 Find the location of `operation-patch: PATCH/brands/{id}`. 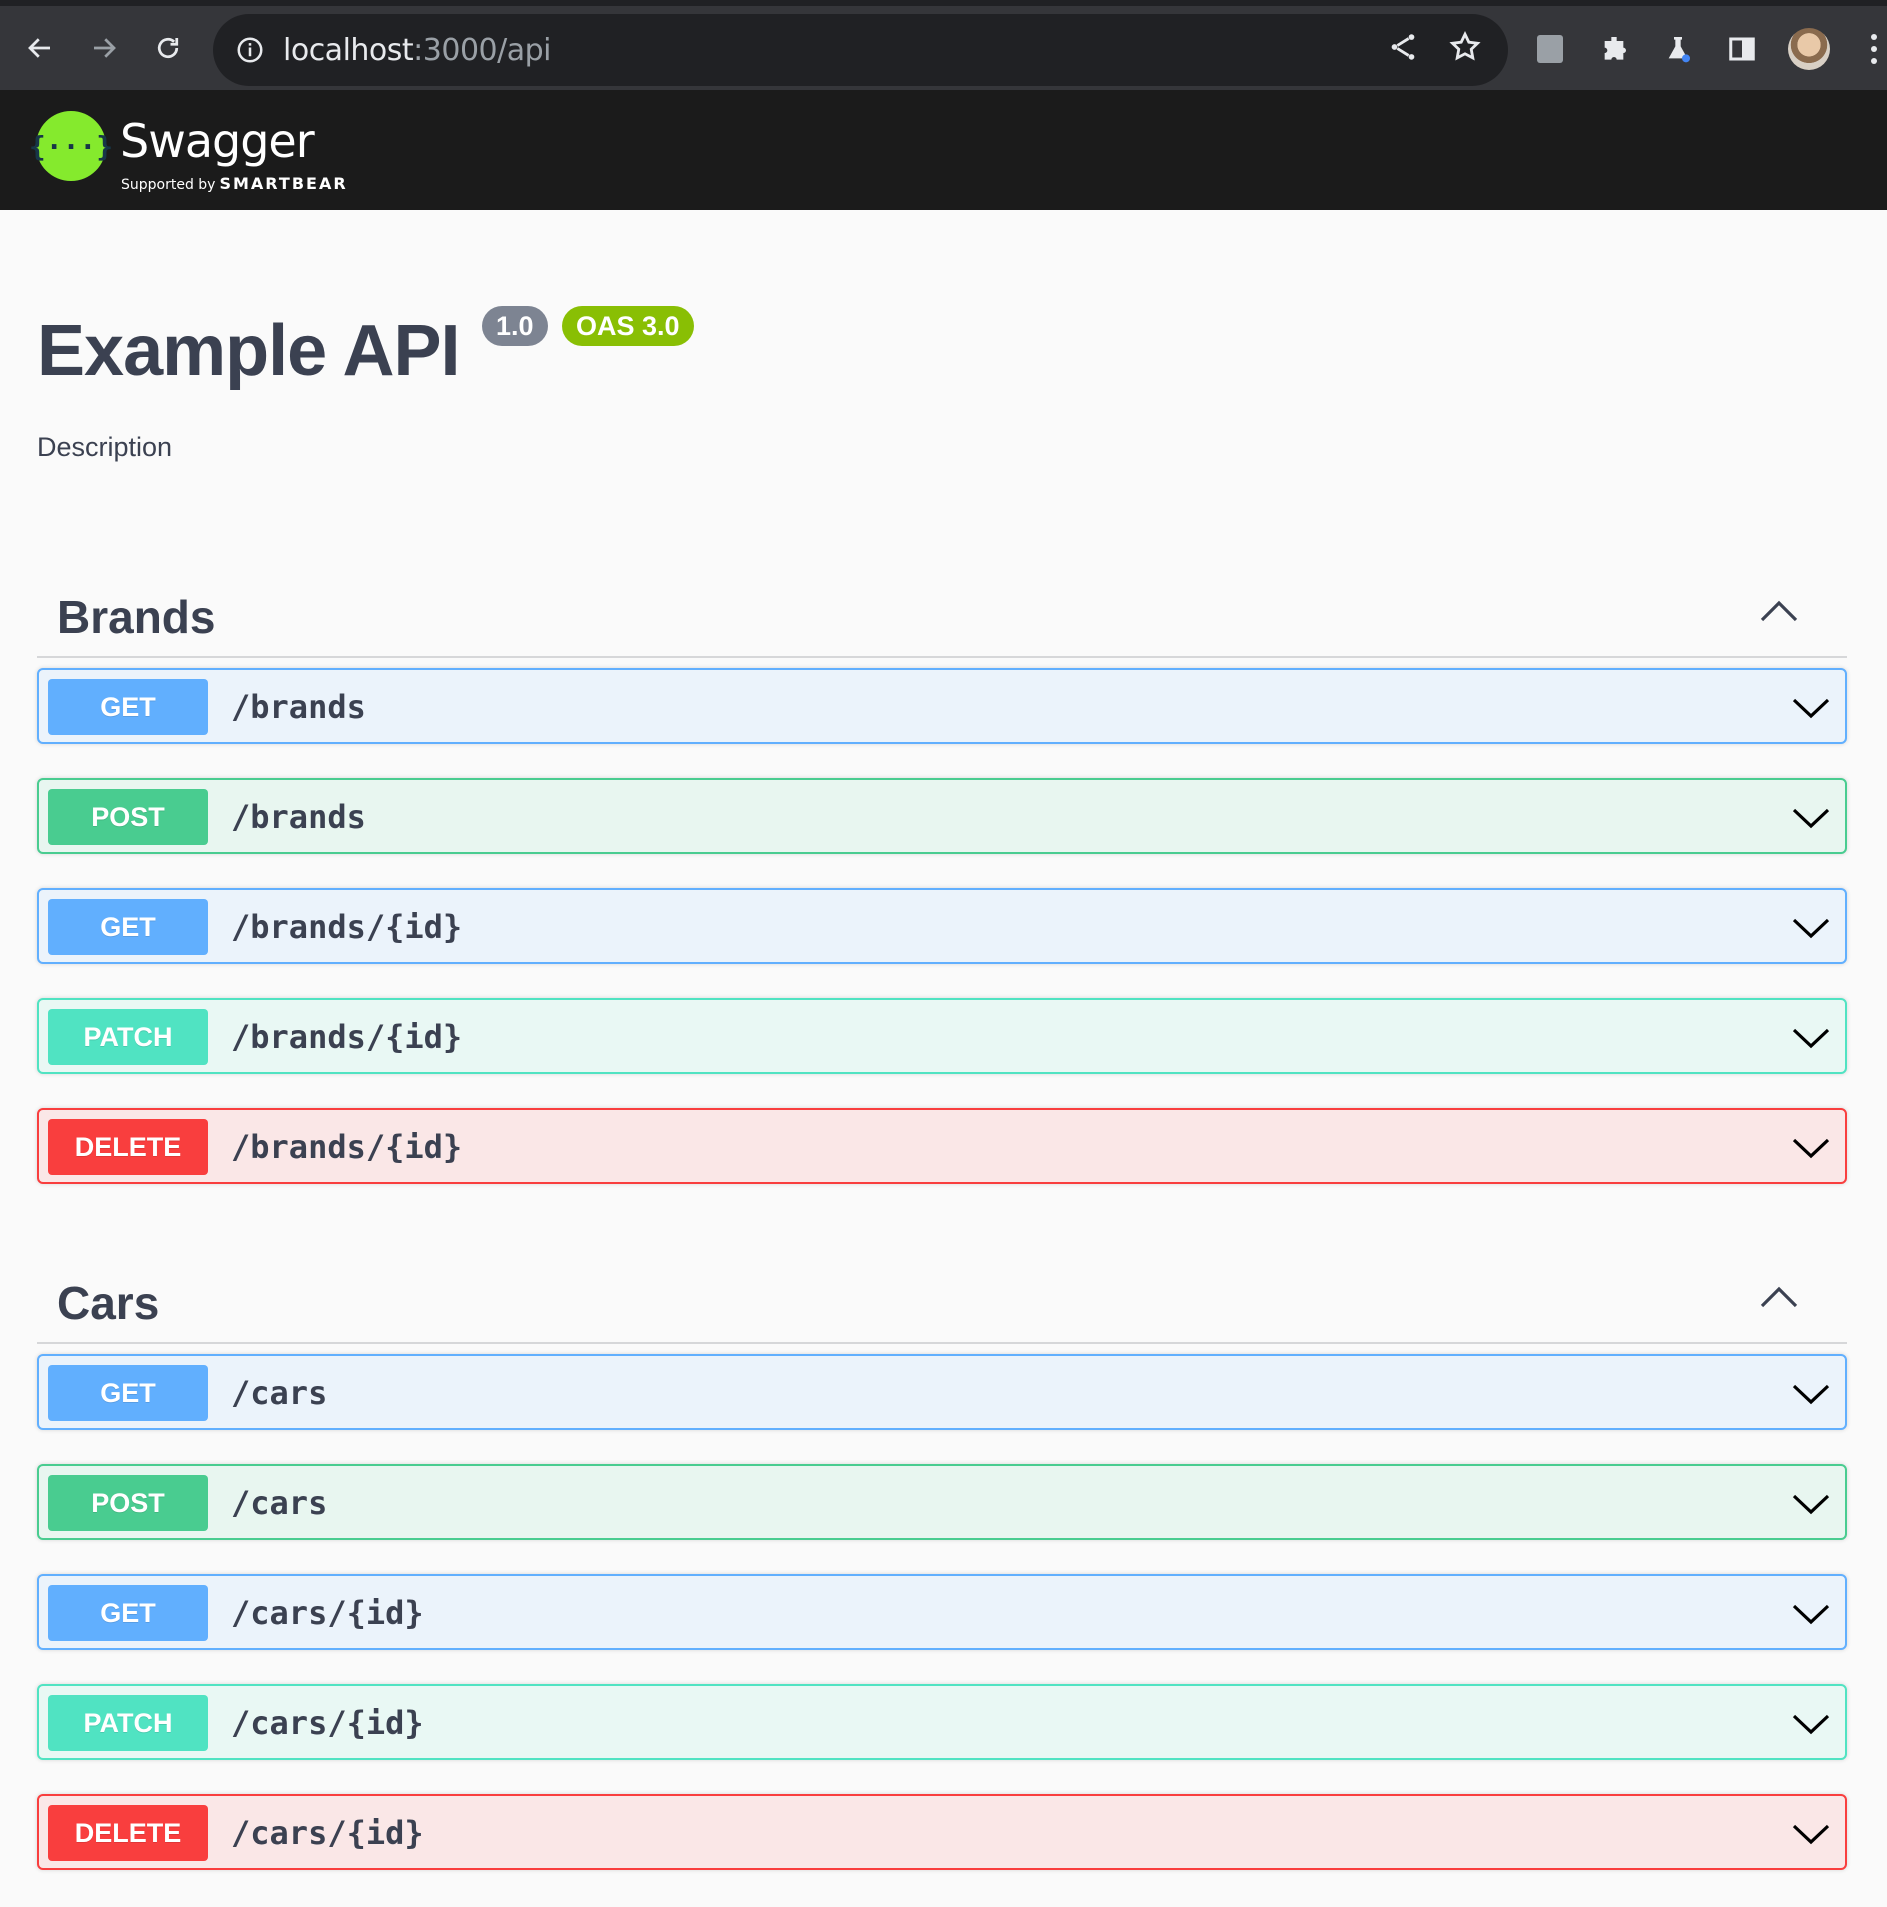

operation-patch: PATCH/brands/{id} is located at coordinates (942, 1036).